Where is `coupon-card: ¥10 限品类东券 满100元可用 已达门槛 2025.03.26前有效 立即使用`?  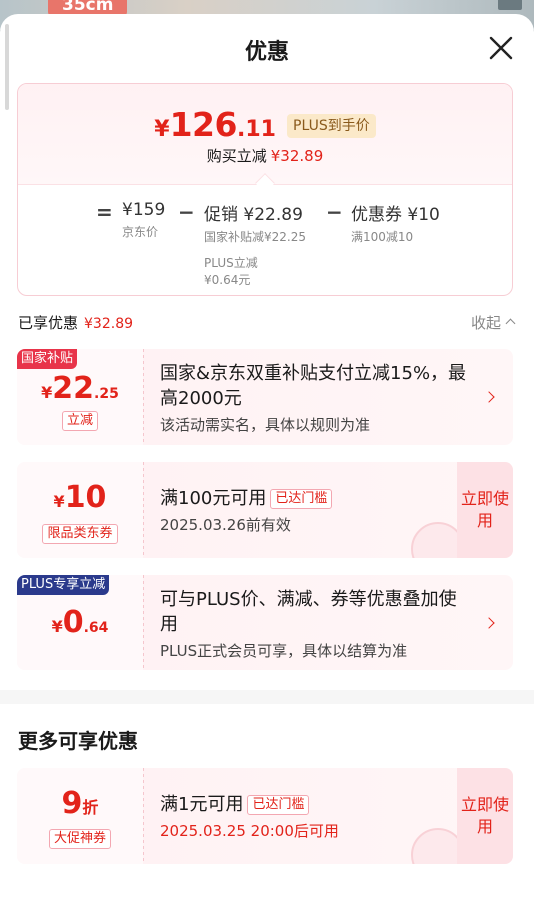 coupon-card: ¥10 限品类东券 满100元可用 已达门槛 2025.03.26前有效 立即使用 is located at coordinates (265, 510).